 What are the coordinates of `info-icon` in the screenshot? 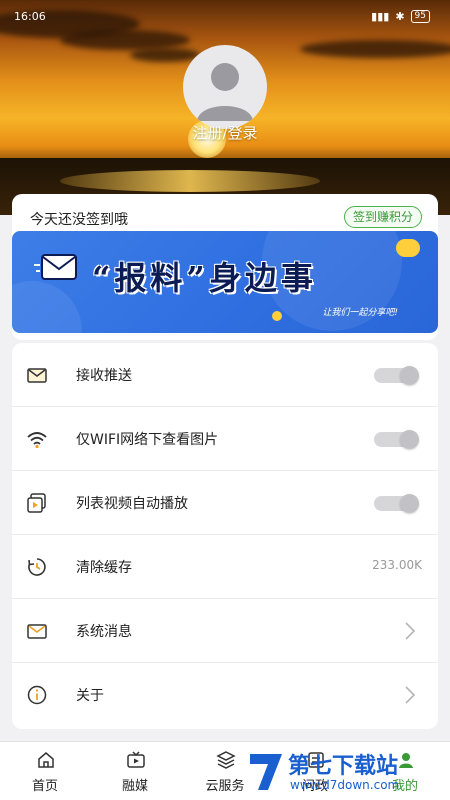 It's located at (37, 695).